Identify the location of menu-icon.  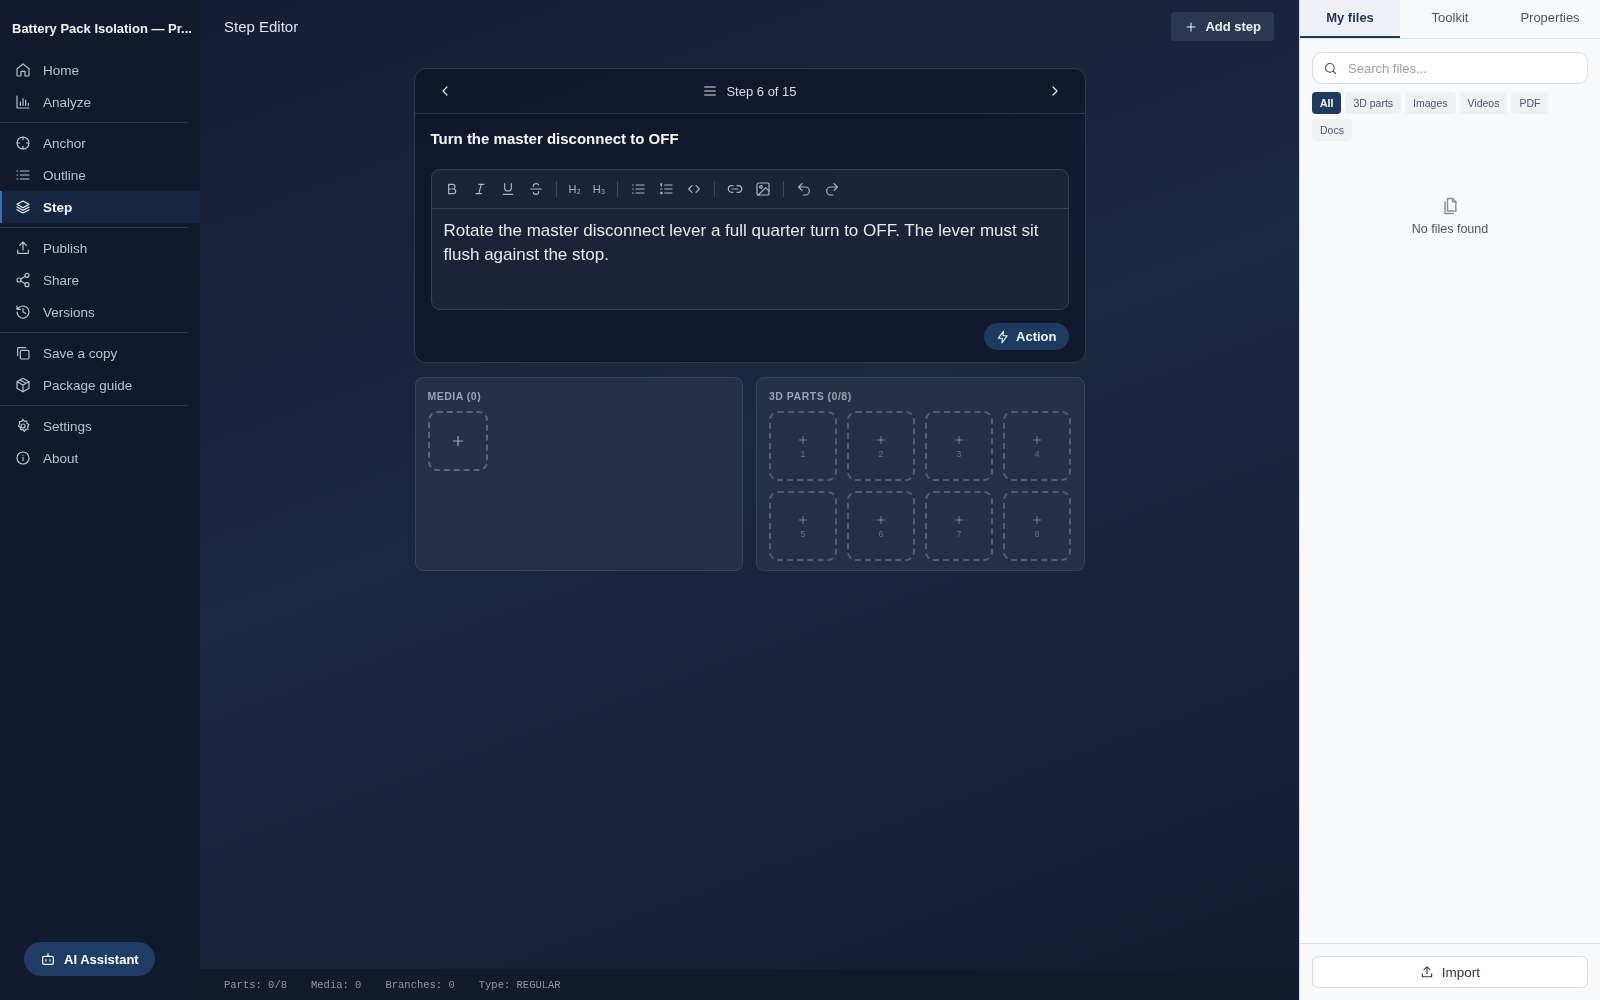
(710, 91).